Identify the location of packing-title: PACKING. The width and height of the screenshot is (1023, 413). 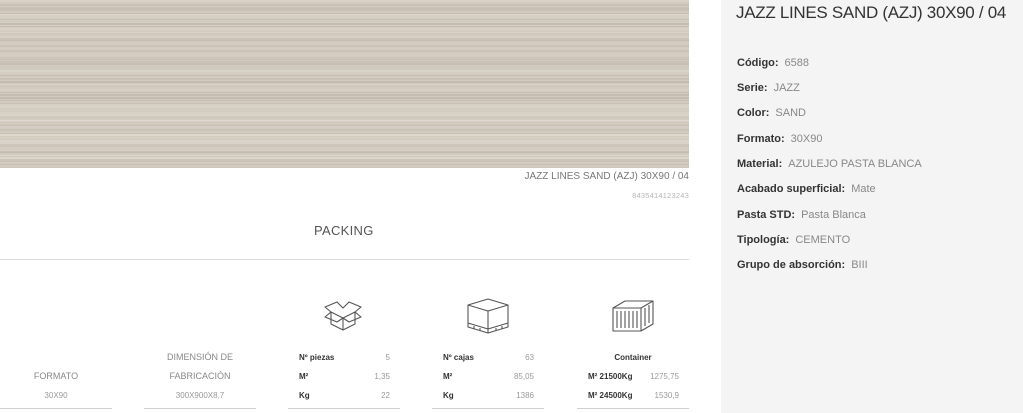
(344, 230).